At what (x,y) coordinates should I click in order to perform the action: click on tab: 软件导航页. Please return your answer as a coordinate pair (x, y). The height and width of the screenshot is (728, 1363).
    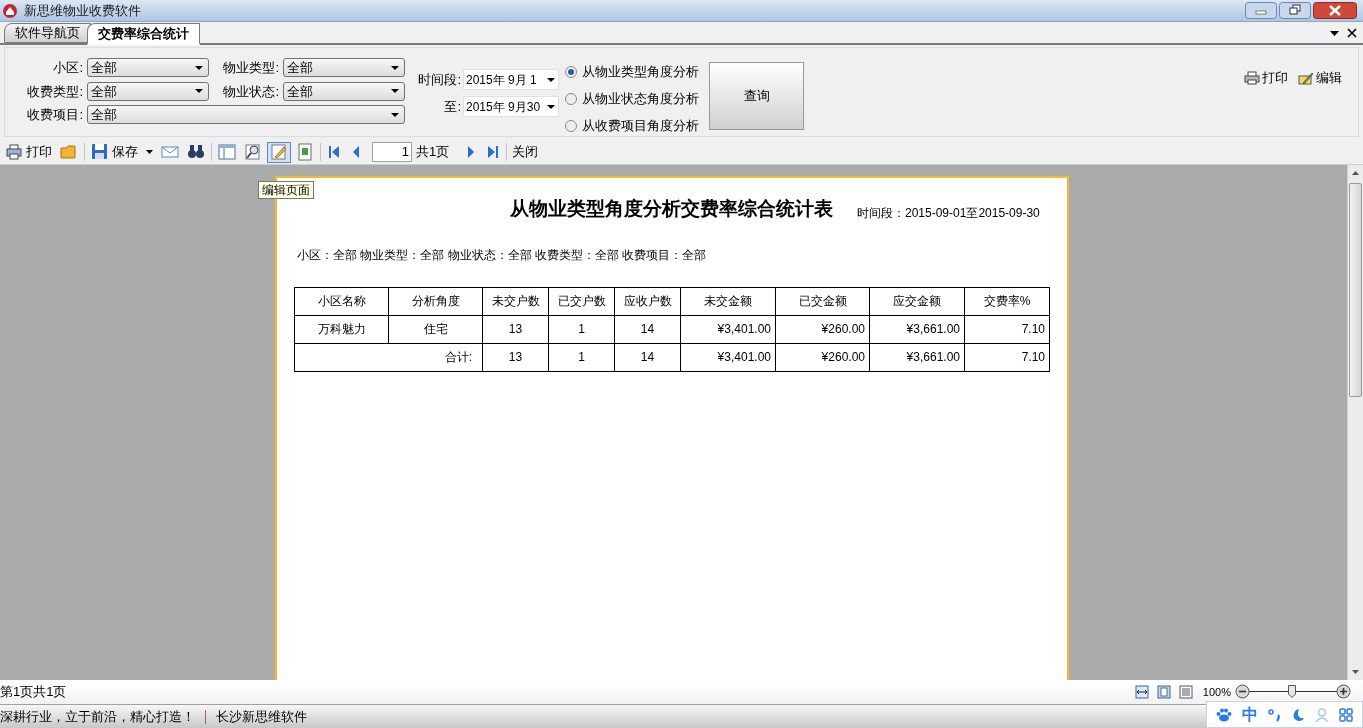
    Looking at the image, I should click on (47, 33).